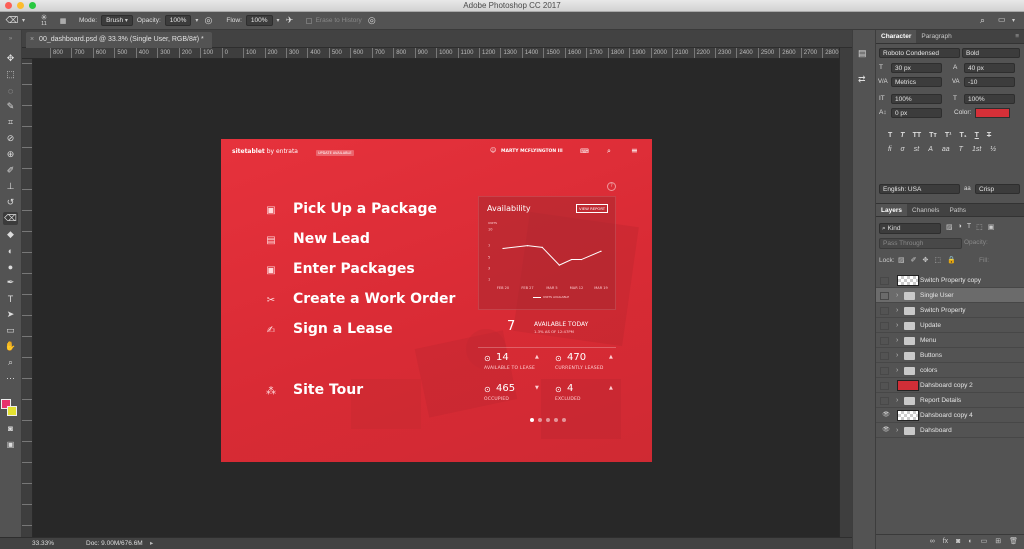  Describe the element at coordinates (532, 420) in the screenshot. I see `pager-dot-active` at that location.